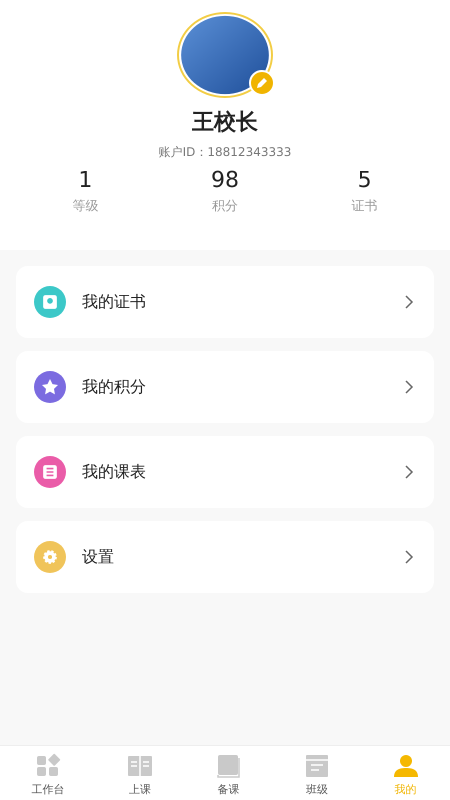 The image size is (450, 800). Describe the element at coordinates (225, 123) in the screenshot. I see `user-name: 王校长` at that location.